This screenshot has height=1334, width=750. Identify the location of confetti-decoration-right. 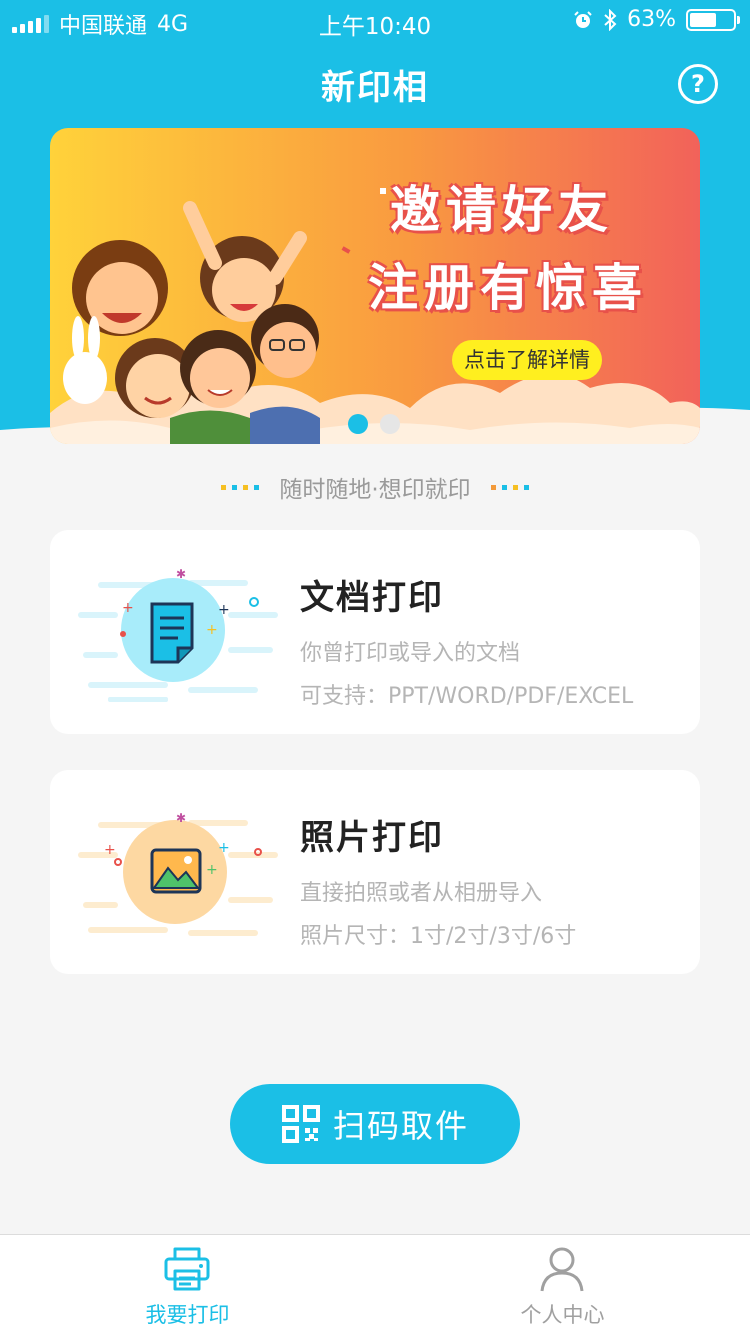
(509, 487).